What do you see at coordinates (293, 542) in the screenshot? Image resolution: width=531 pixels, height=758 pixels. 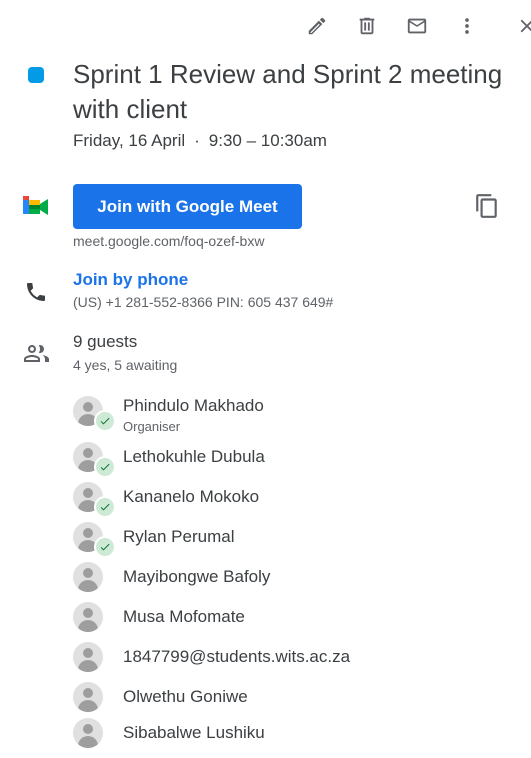 I see `guest-item: Rylan Perumal` at bounding box center [293, 542].